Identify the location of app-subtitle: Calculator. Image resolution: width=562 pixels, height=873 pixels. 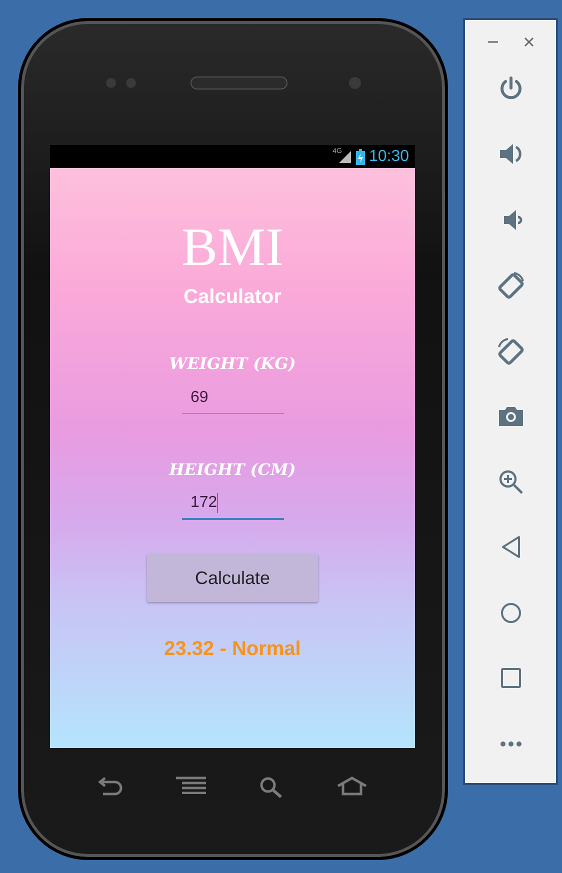
(233, 297).